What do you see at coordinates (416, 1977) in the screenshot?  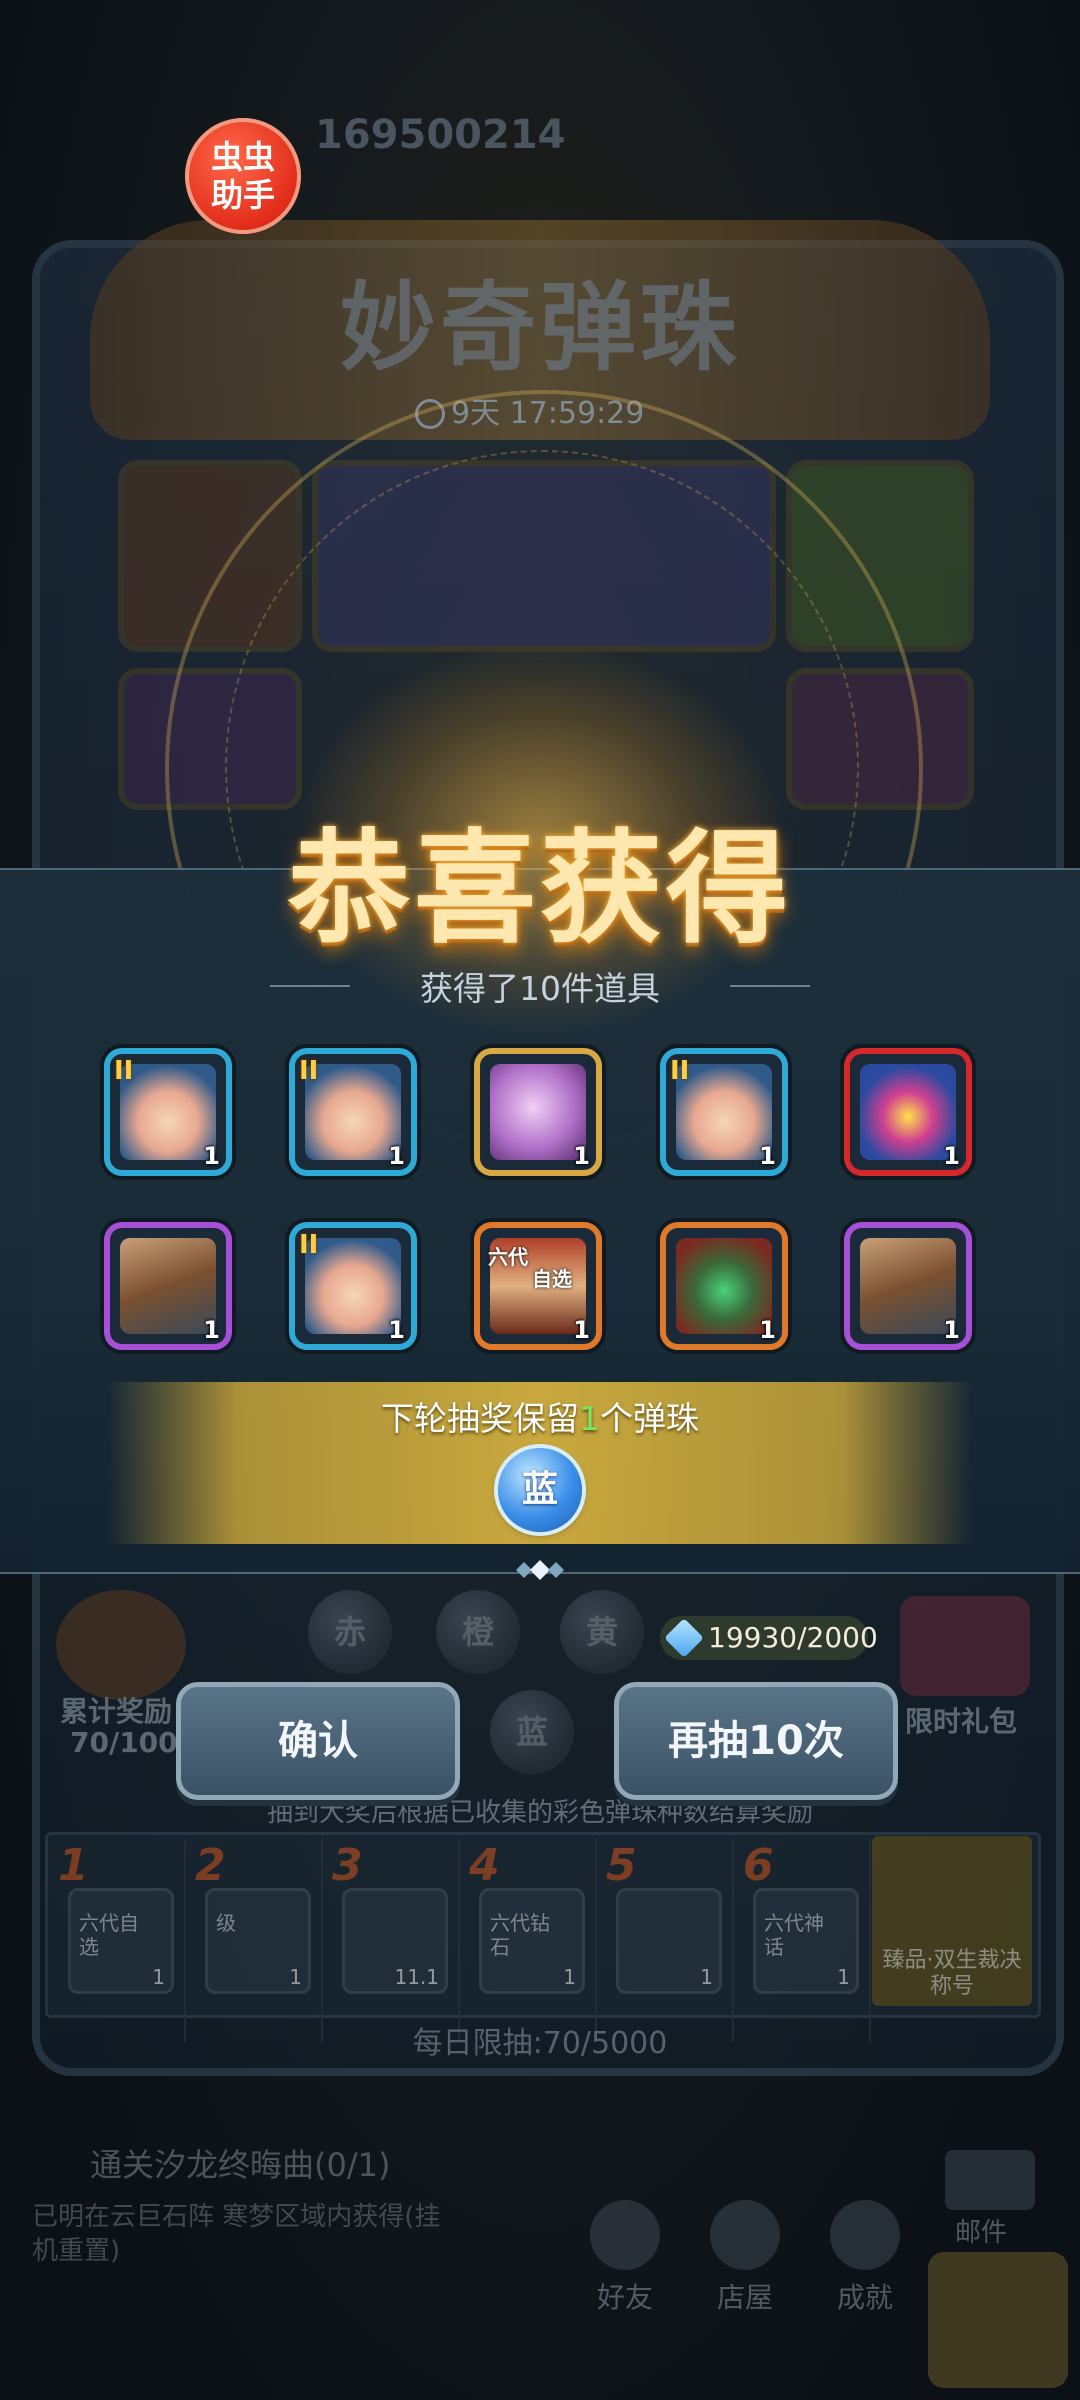 I see `reward-slot-count: 11.1` at bounding box center [416, 1977].